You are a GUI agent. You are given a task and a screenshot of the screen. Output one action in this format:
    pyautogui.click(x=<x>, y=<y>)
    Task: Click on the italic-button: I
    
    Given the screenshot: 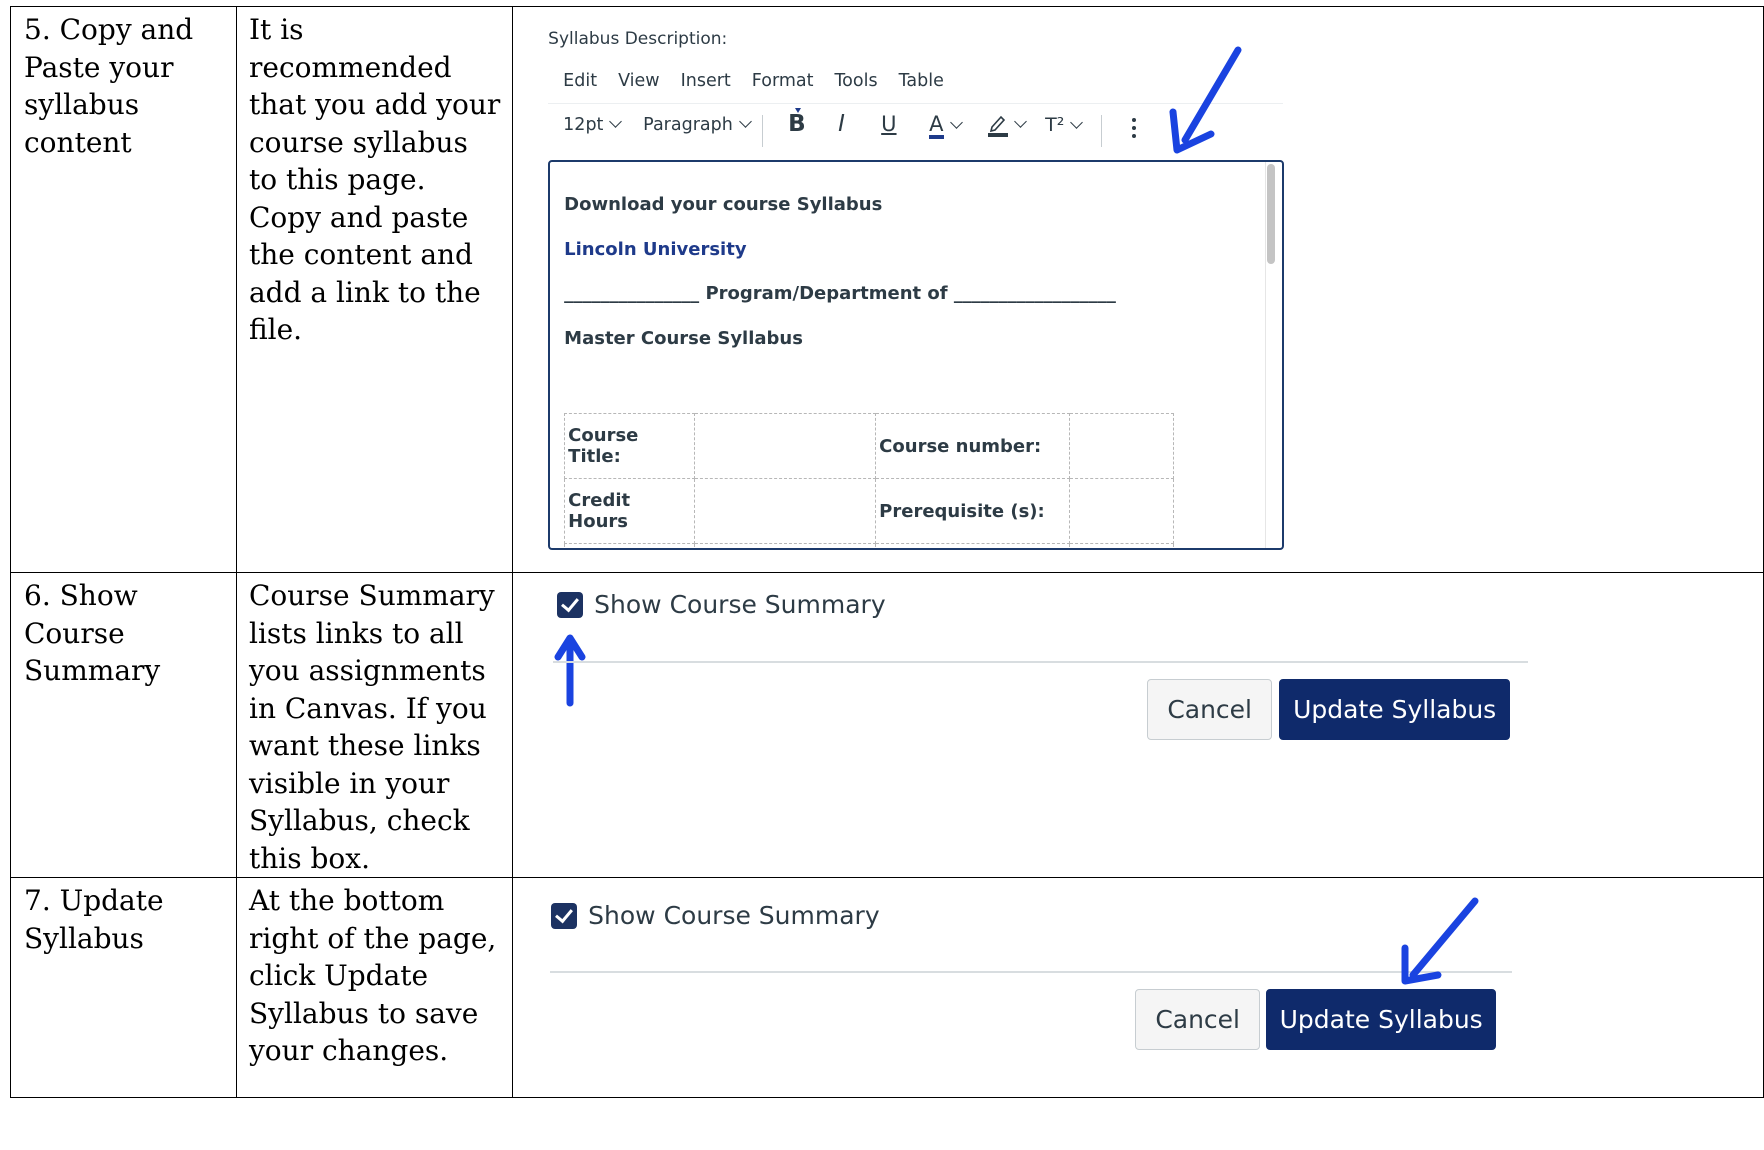 What is the action you would take?
    pyautogui.click(x=841, y=124)
    